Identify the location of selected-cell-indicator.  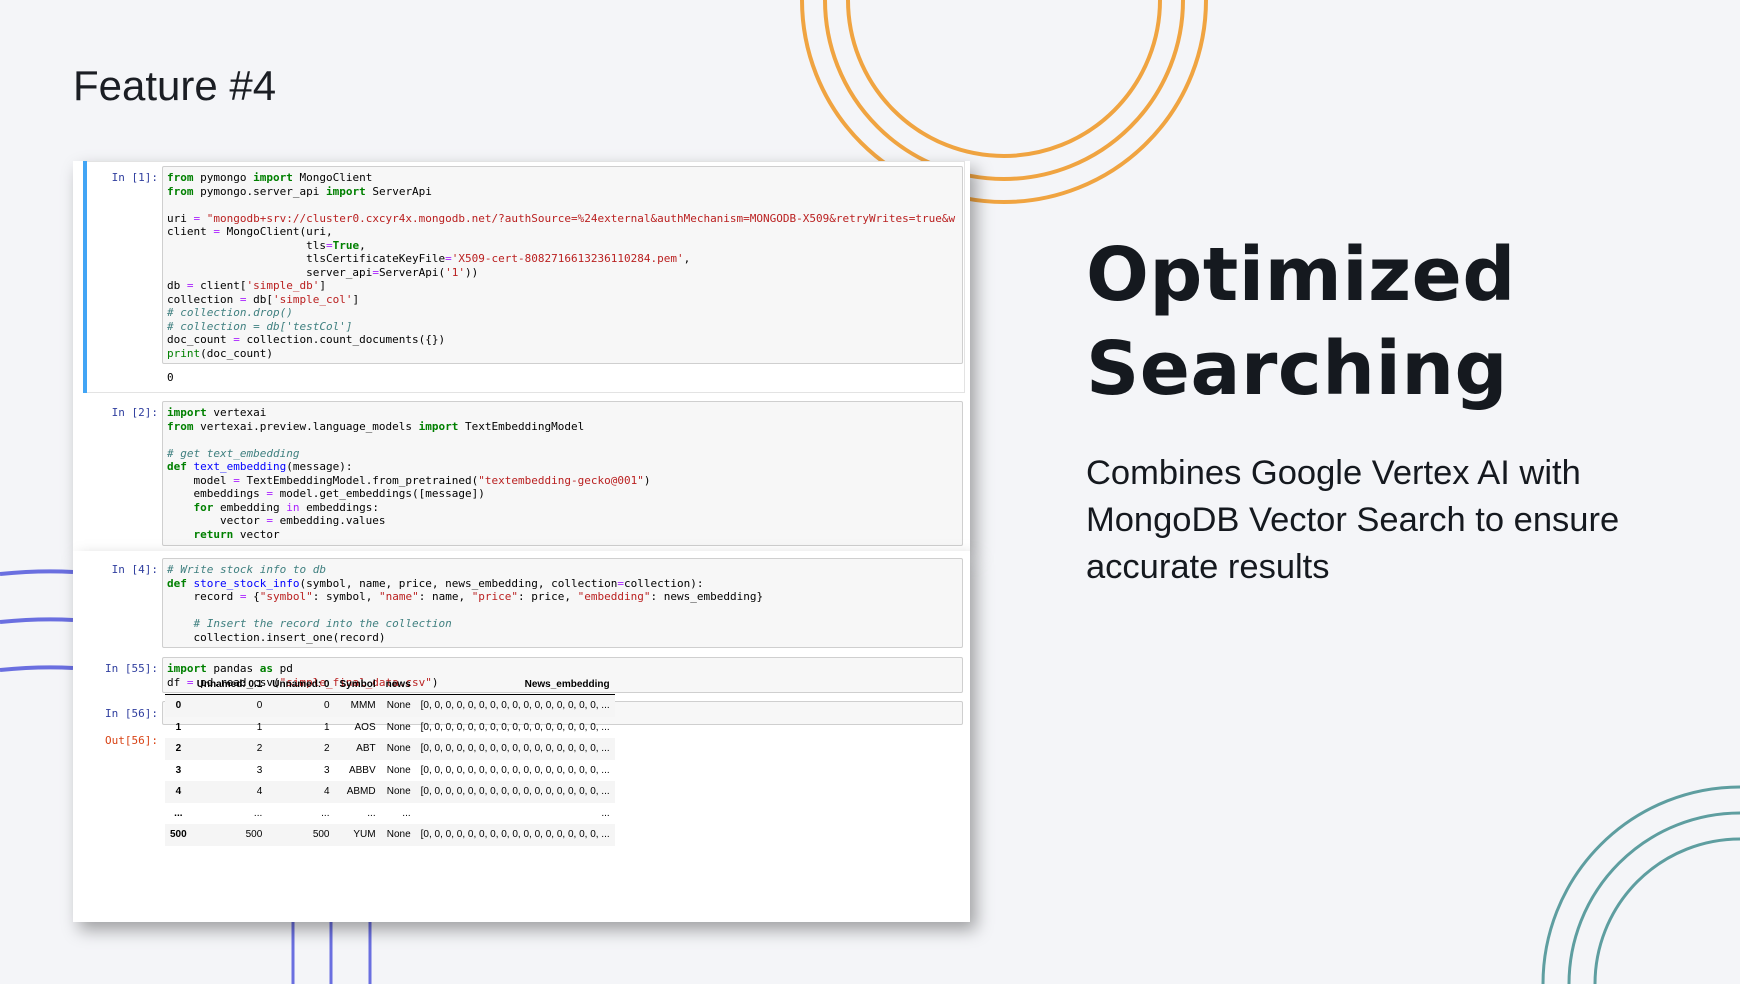
(85, 277).